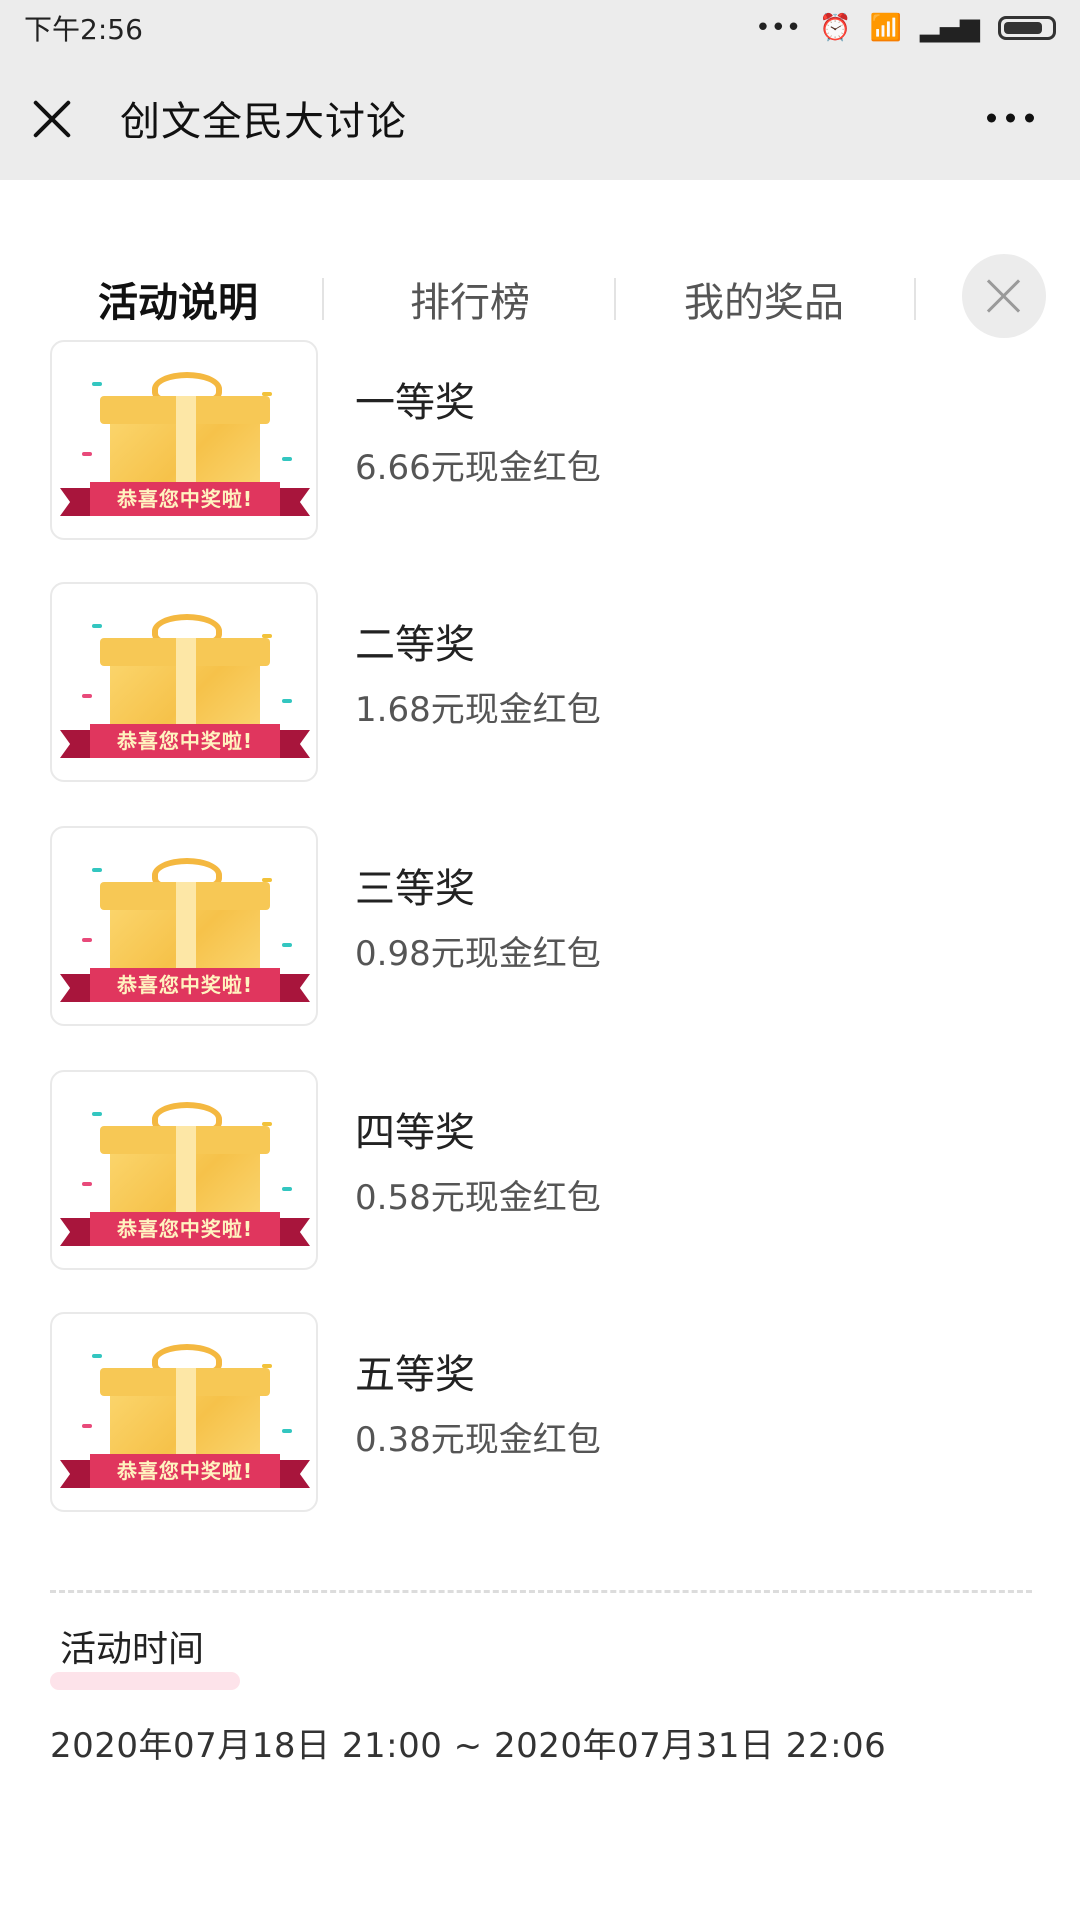 Image resolution: width=1080 pixels, height=1920 pixels. I want to click on tab-ranking: 排行榜, so click(470, 299).